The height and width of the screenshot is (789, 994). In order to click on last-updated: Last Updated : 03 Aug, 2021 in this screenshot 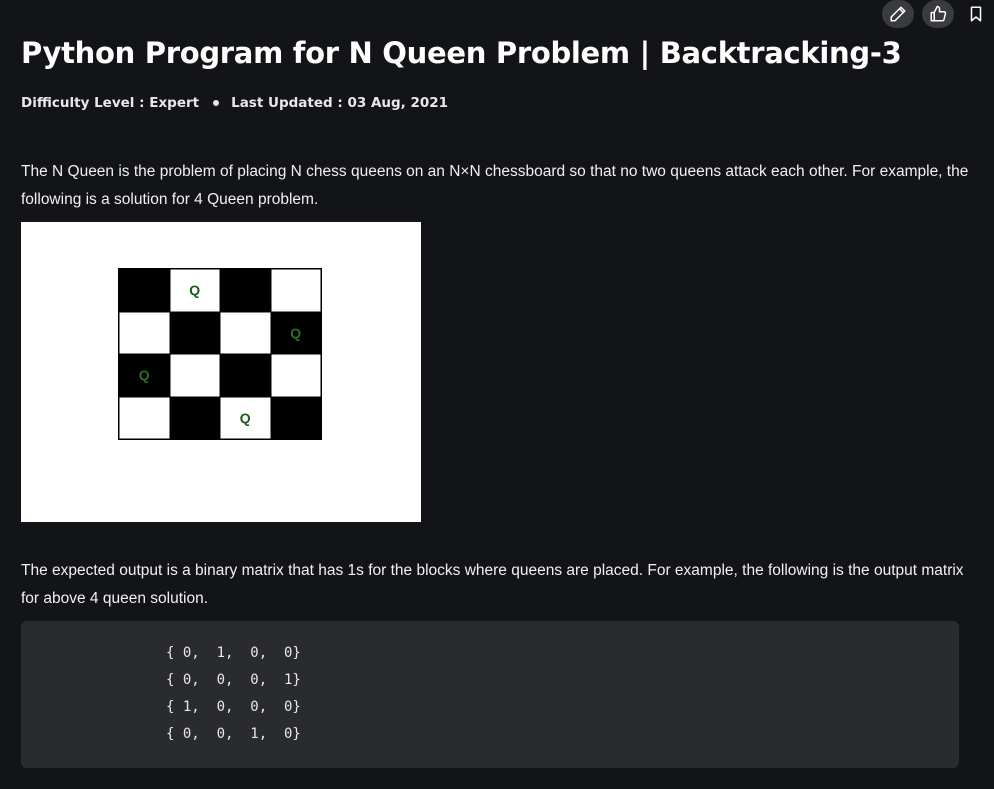, I will do `click(340, 103)`.